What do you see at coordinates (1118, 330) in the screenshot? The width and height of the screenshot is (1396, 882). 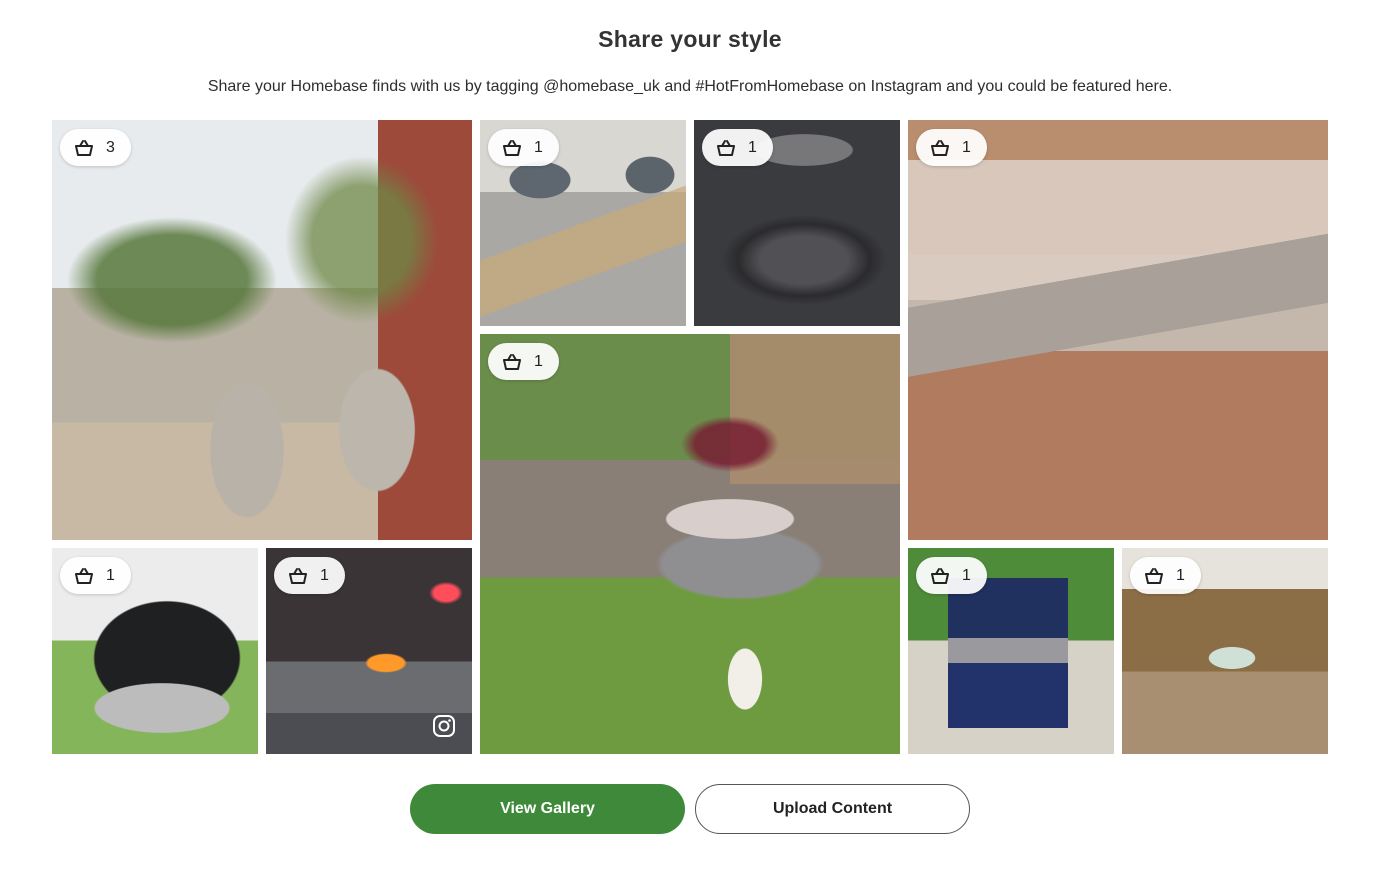 I see `gallery-tile-corner-sofa-dining: 1` at bounding box center [1118, 330].